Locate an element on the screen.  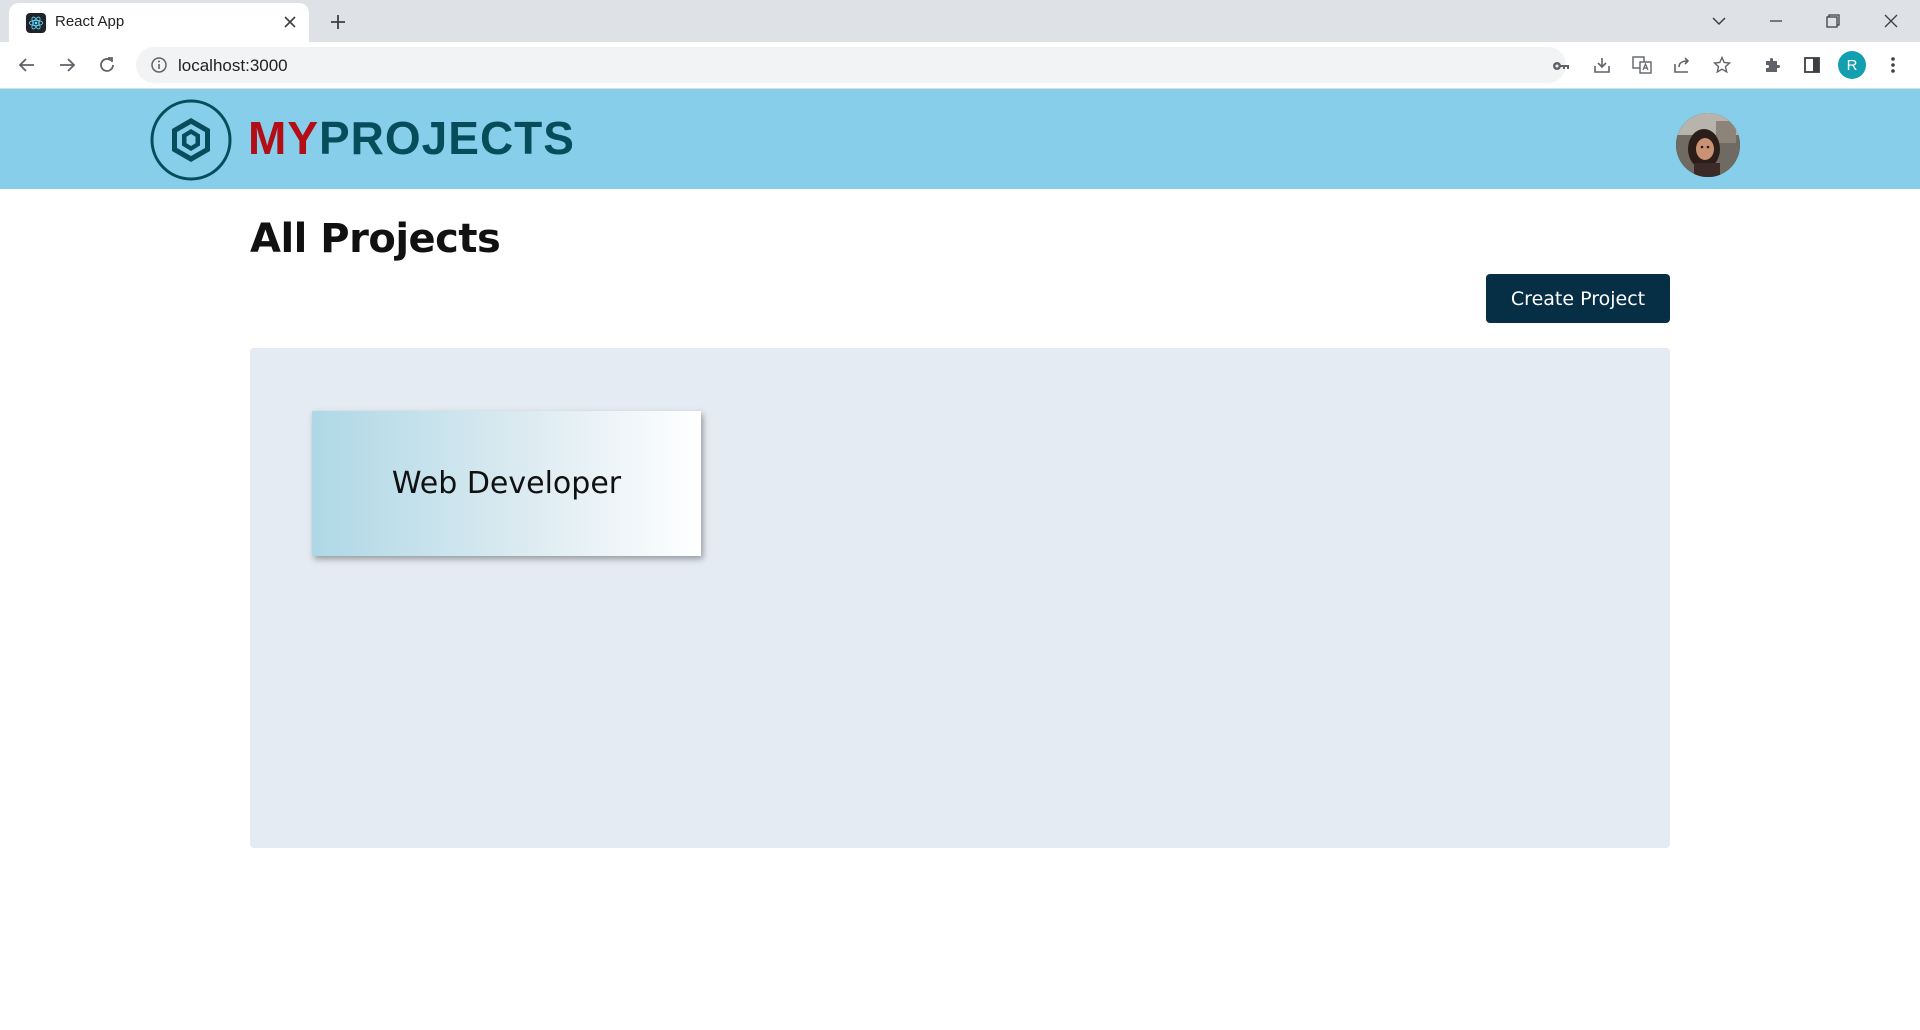
browser-toolbar: localhost:3000 R is located at coordinates (960, 65).